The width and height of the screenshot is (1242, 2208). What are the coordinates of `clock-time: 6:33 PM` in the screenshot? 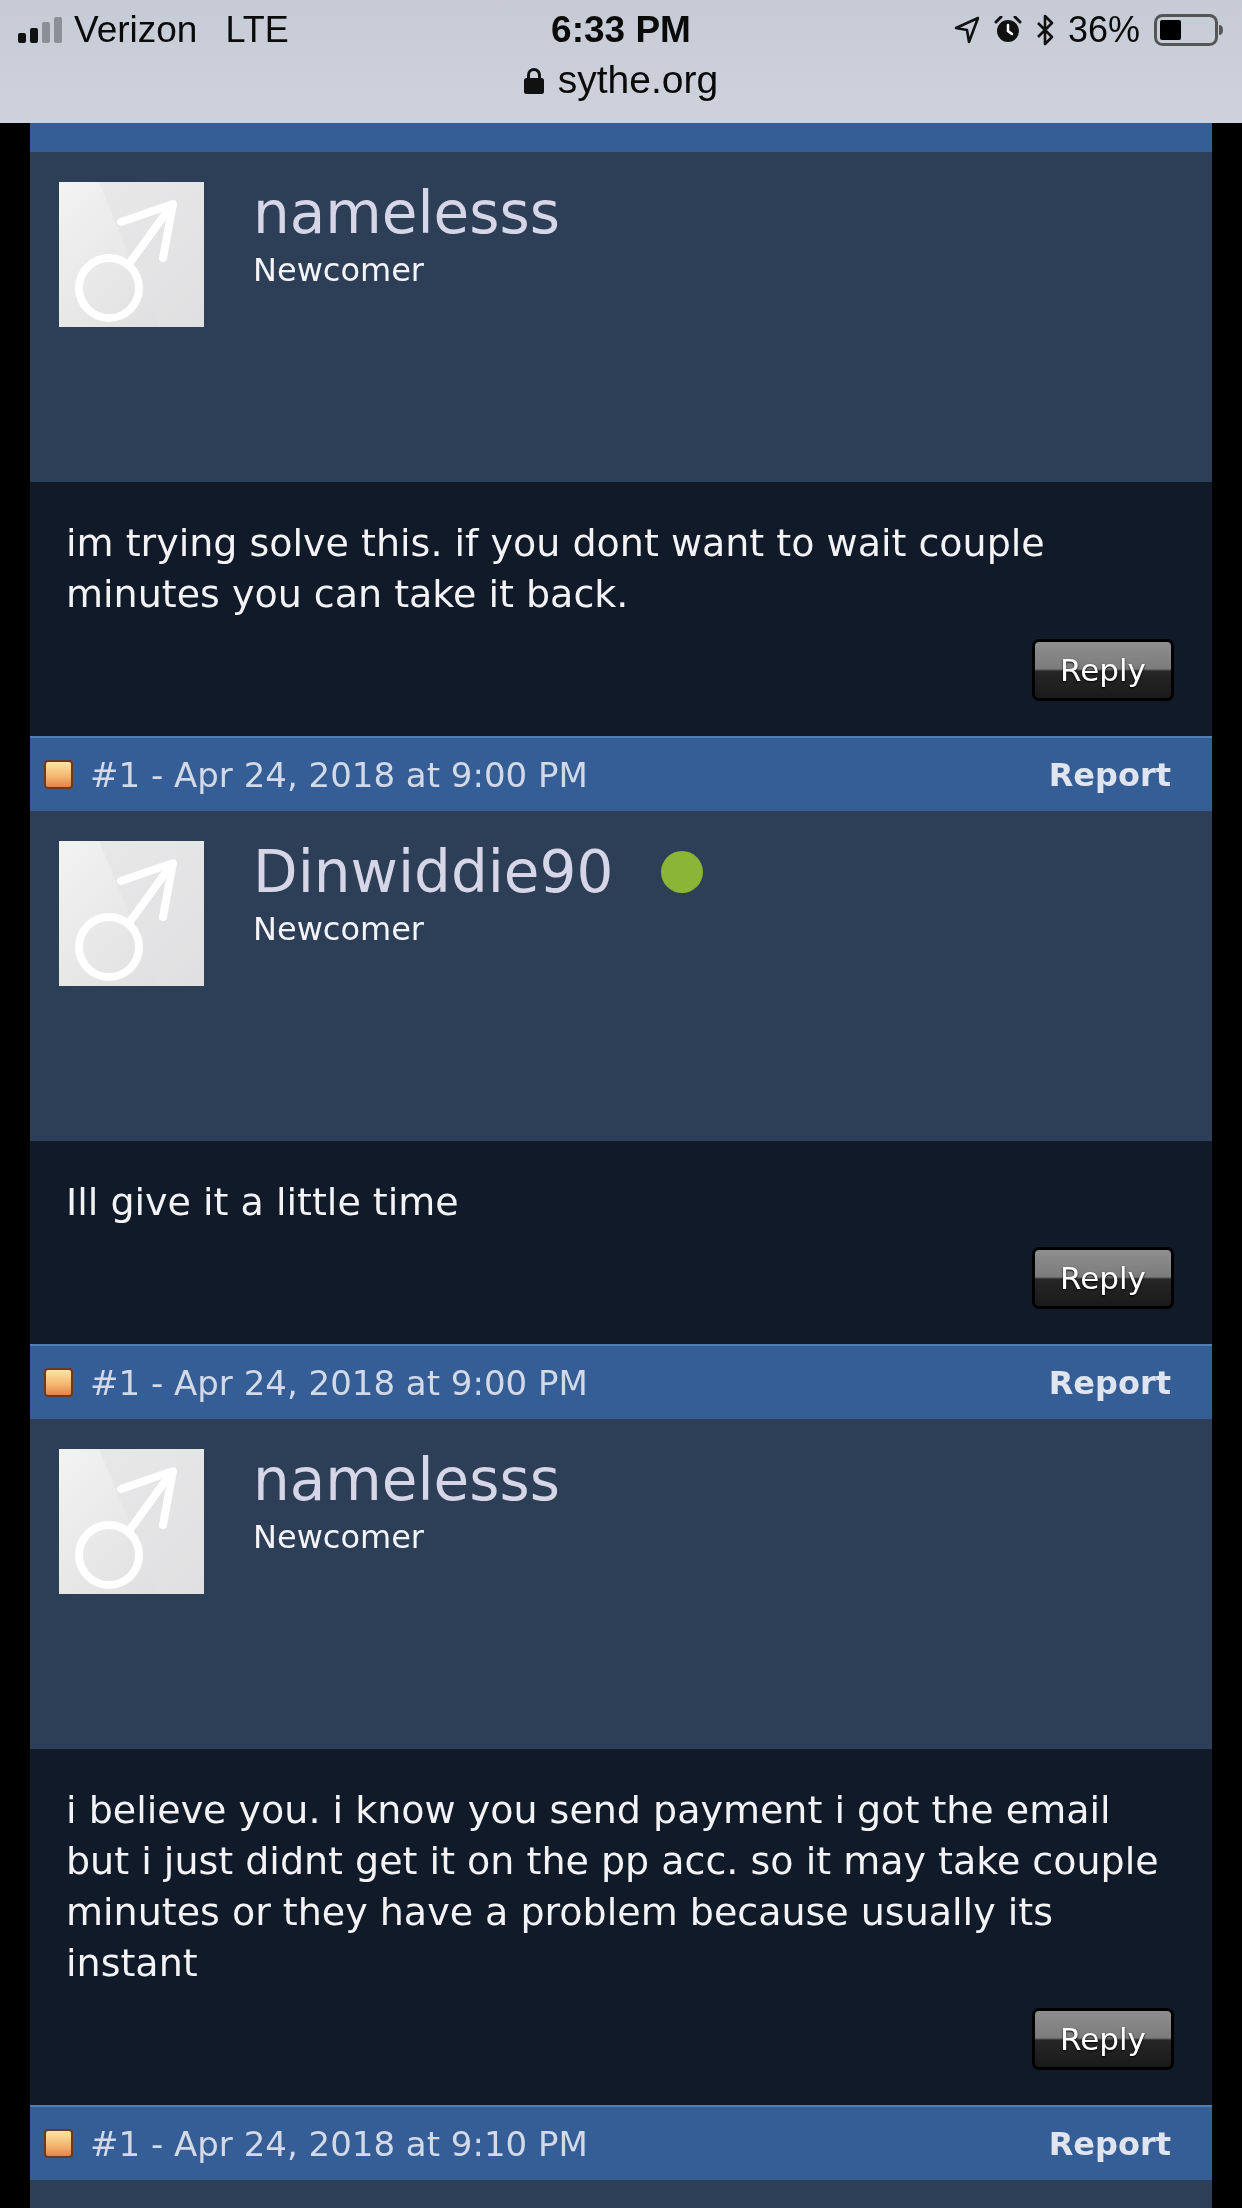 It's located at (621, 29).